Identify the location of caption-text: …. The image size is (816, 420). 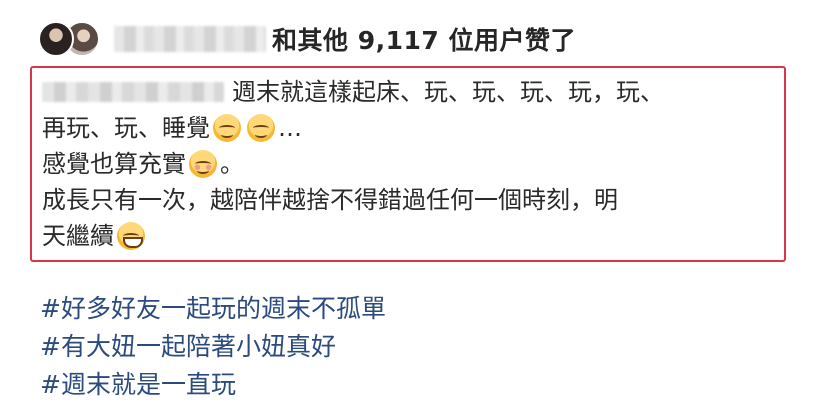
(290, 128).